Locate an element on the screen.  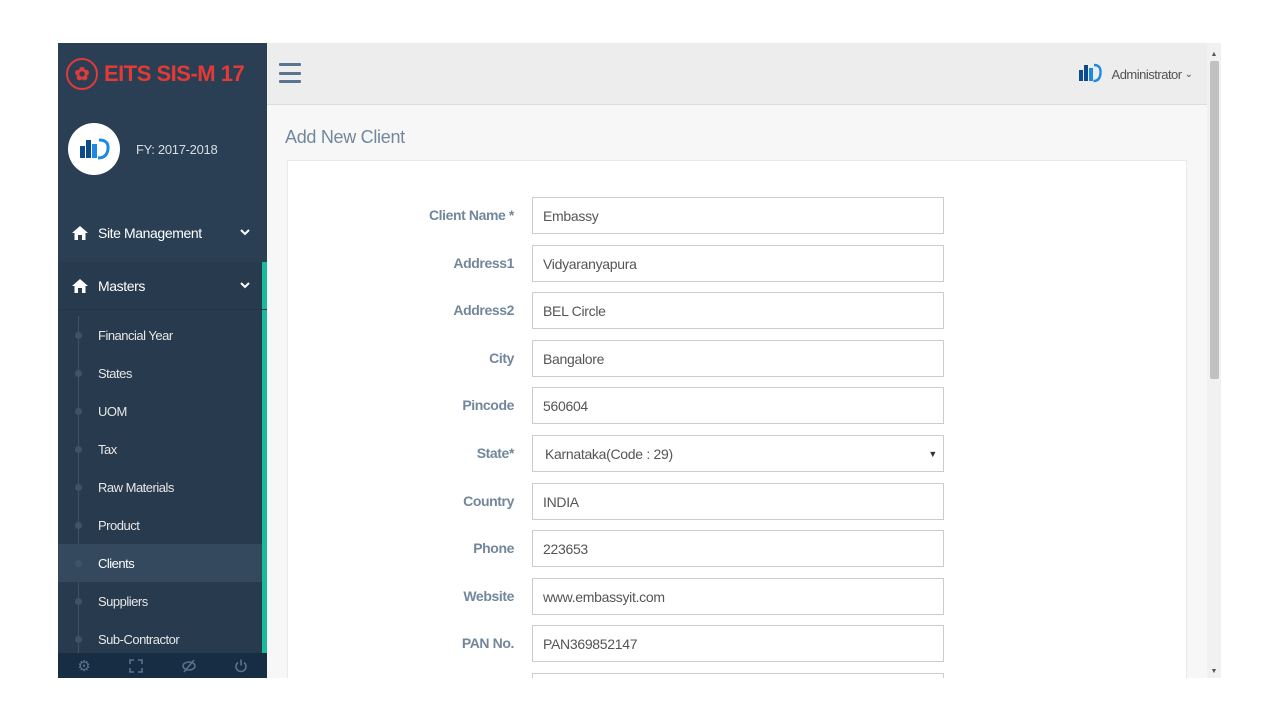
city-input is located at coordinates (738, 358).